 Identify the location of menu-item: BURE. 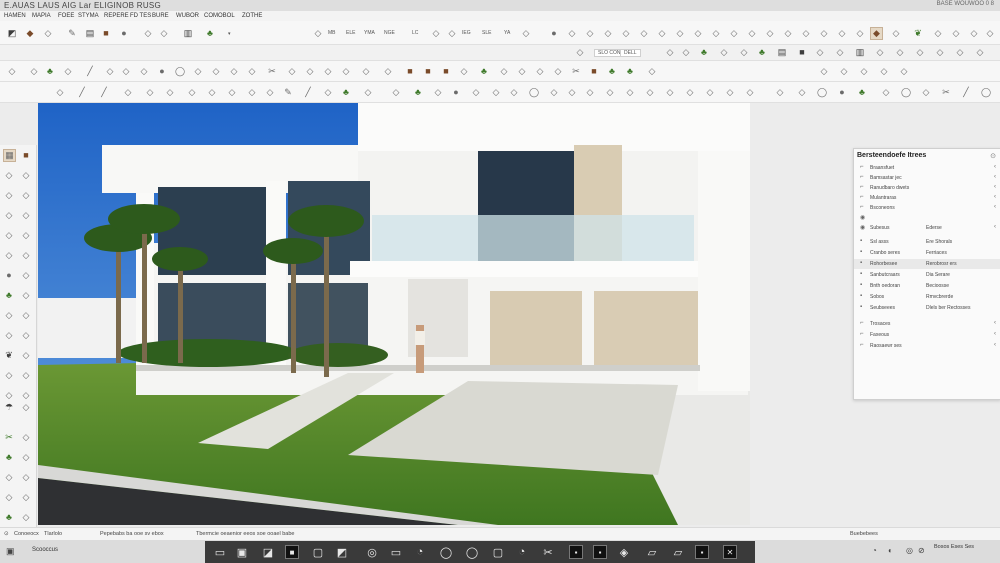
(160, 16).